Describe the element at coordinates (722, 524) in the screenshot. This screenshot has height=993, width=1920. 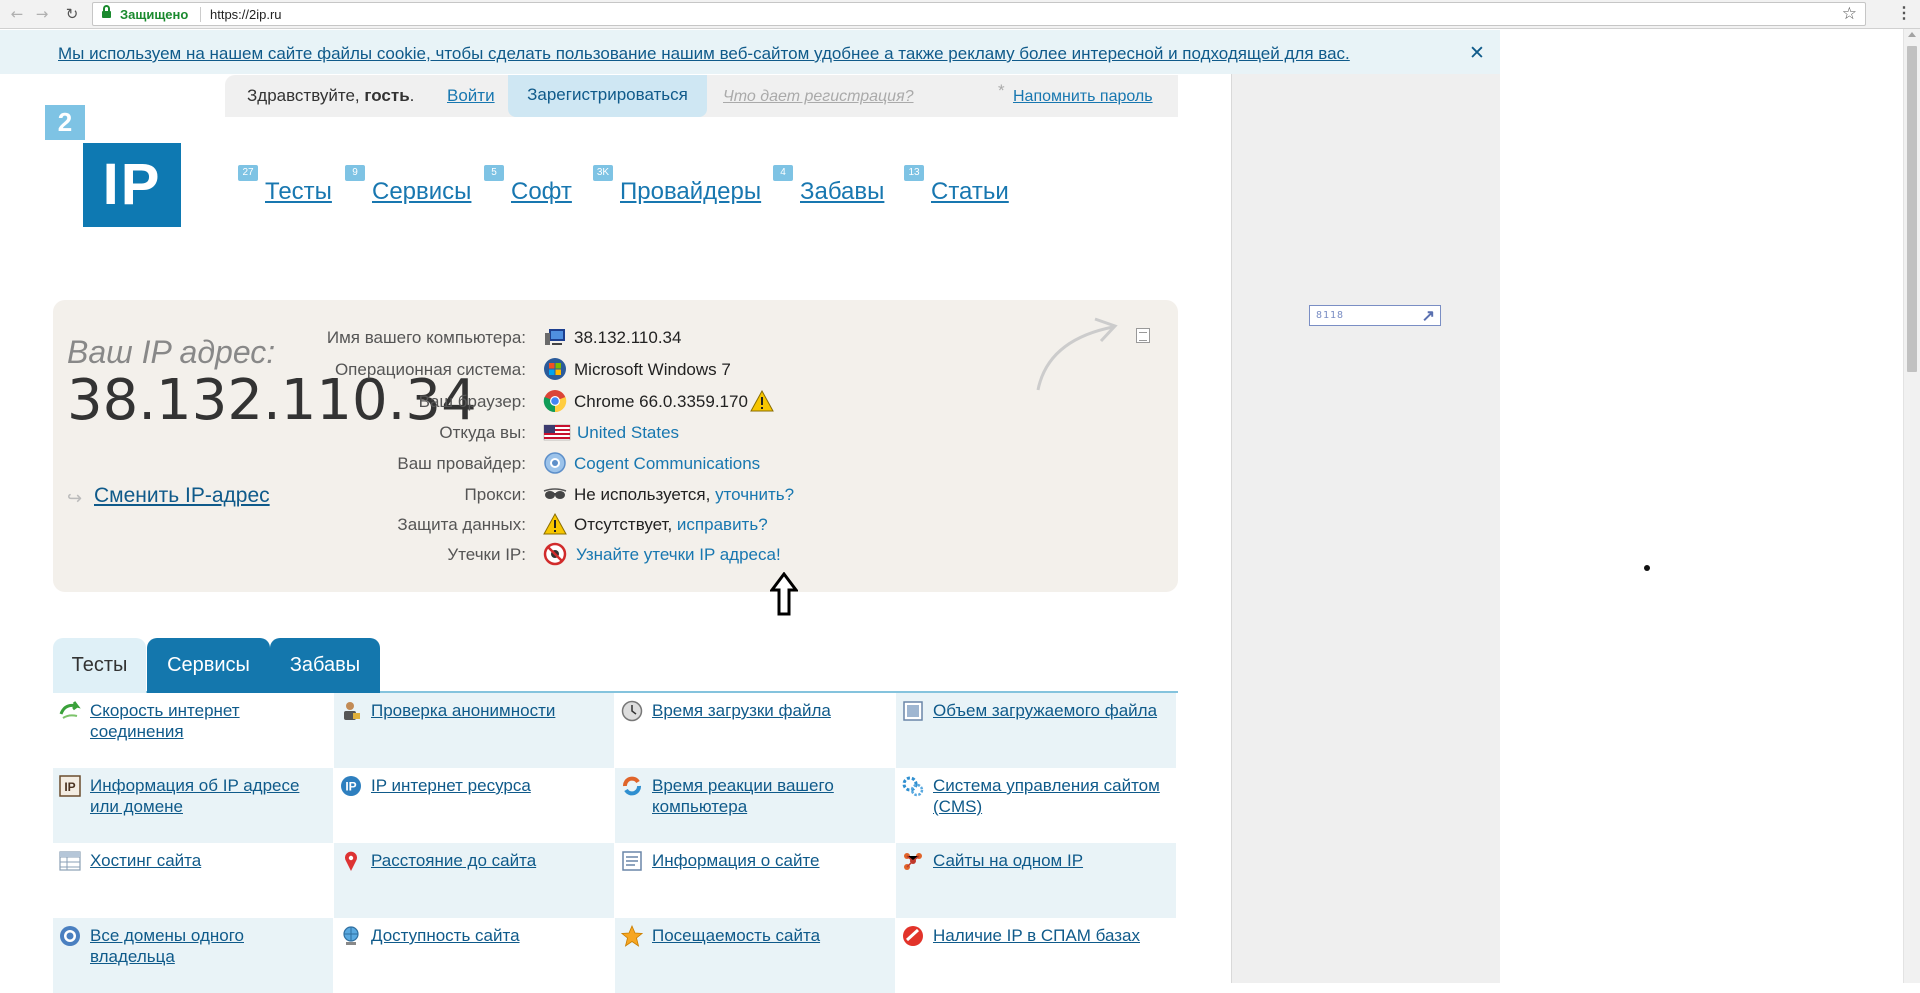
I see `protection-fix-link: исправить?` at that location.